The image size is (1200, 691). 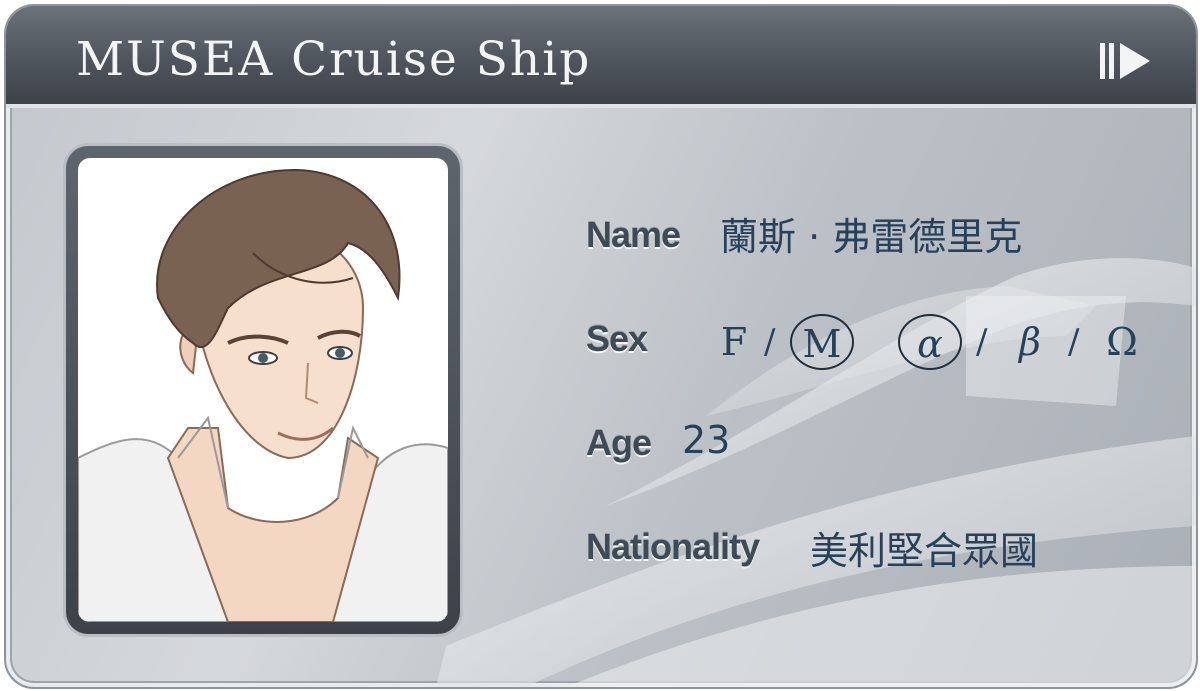 I want to click on name-label: Name, so click(x=633, y=234).